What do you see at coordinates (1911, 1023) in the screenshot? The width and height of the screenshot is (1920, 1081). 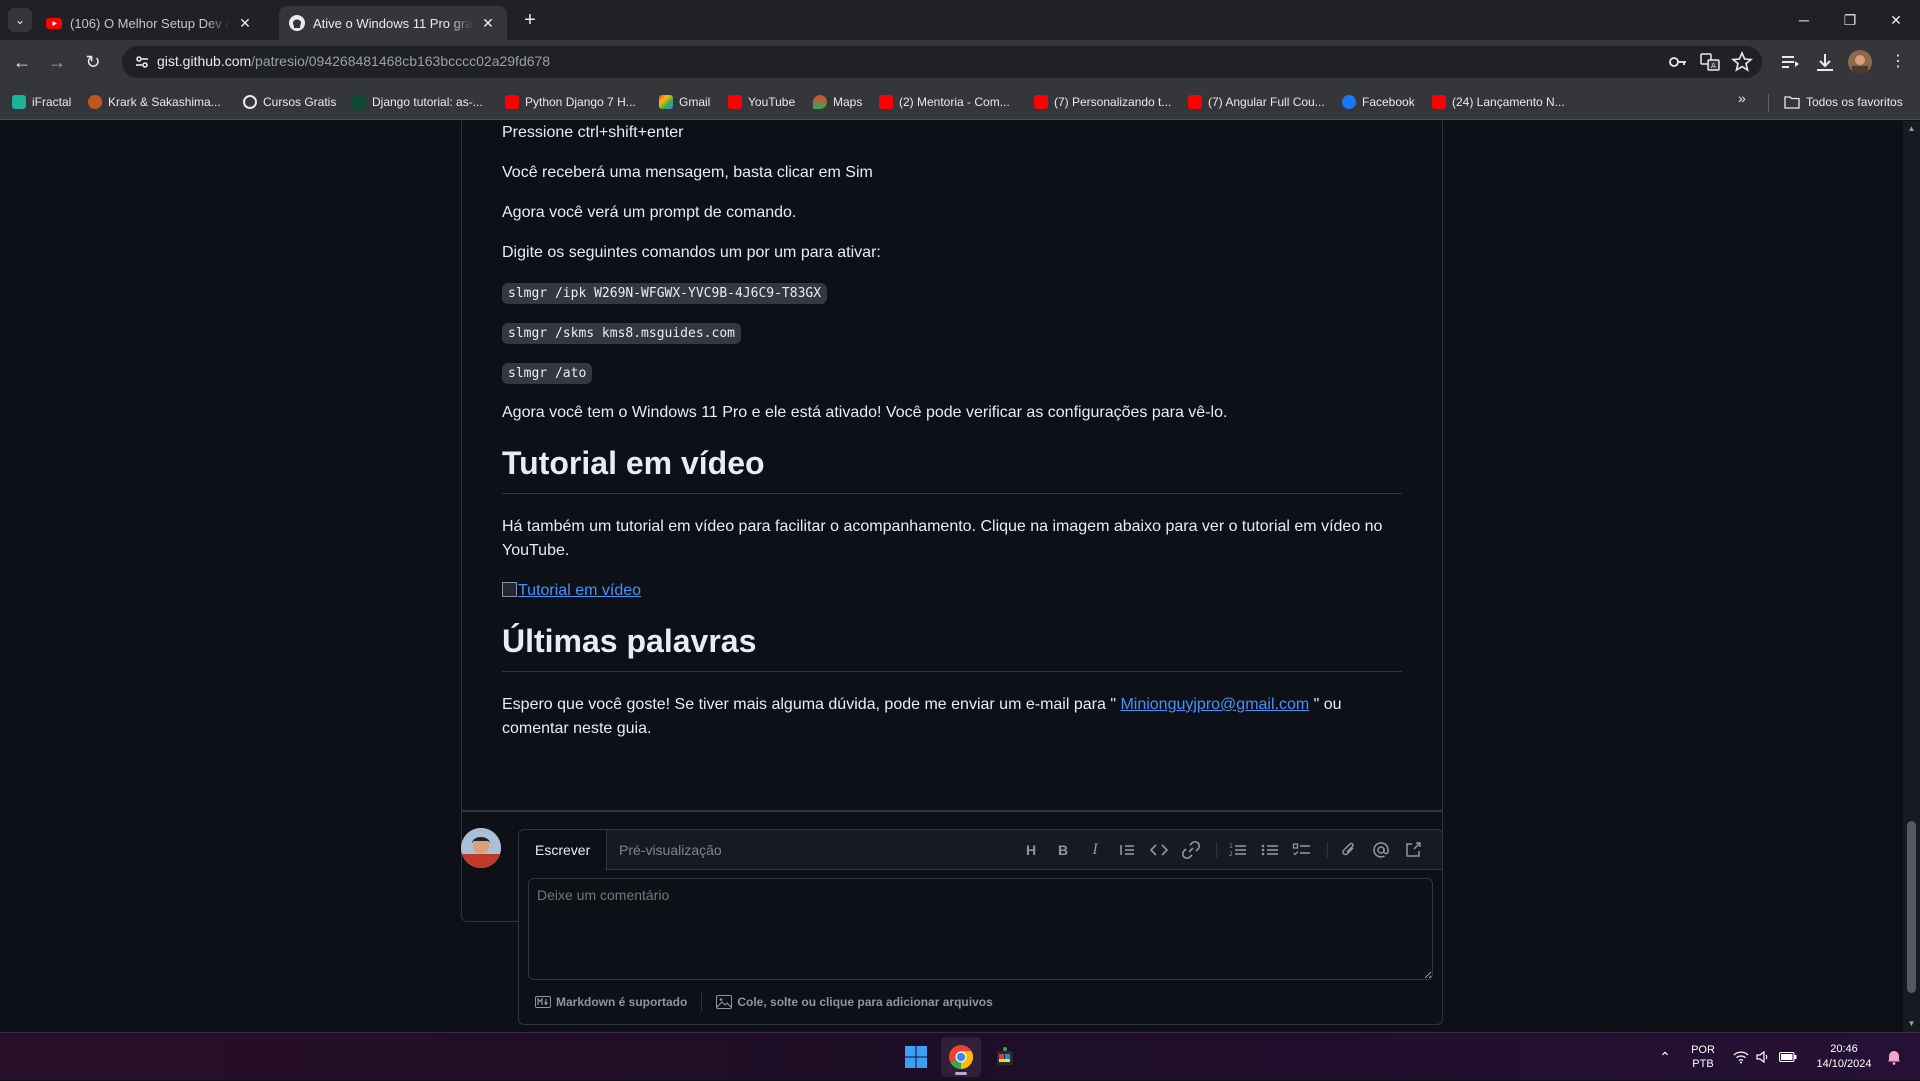 I see `scroll-down-arrow-icon: ▼` at bounding box center [1911, 1023].